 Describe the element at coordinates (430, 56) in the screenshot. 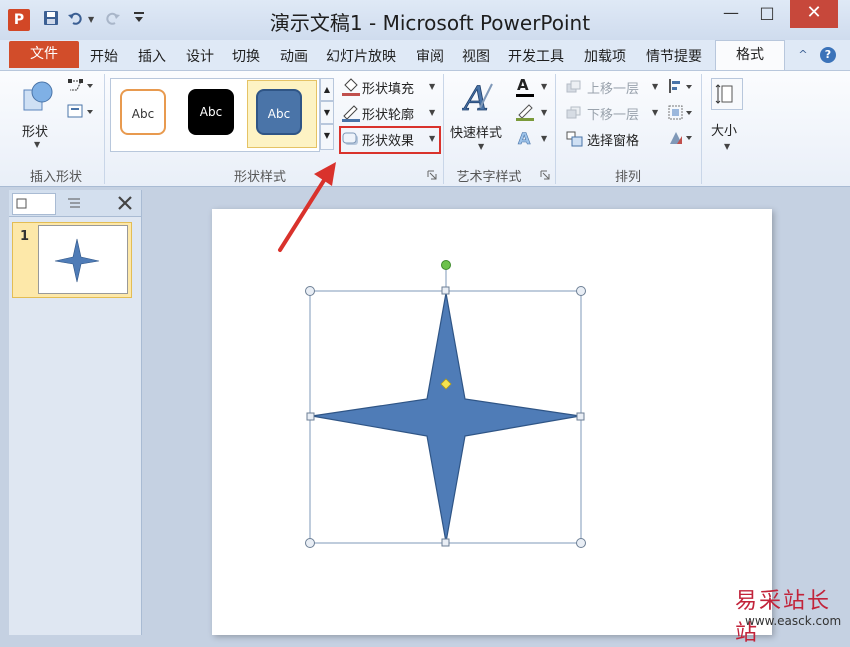

I see `tab-review: 审阅` at that location.